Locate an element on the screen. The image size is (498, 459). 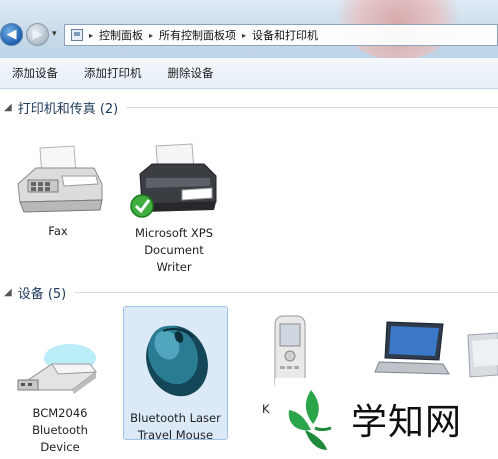
breadcrumb-control-panel: 控制面板 is located at coordinates (121, 35).